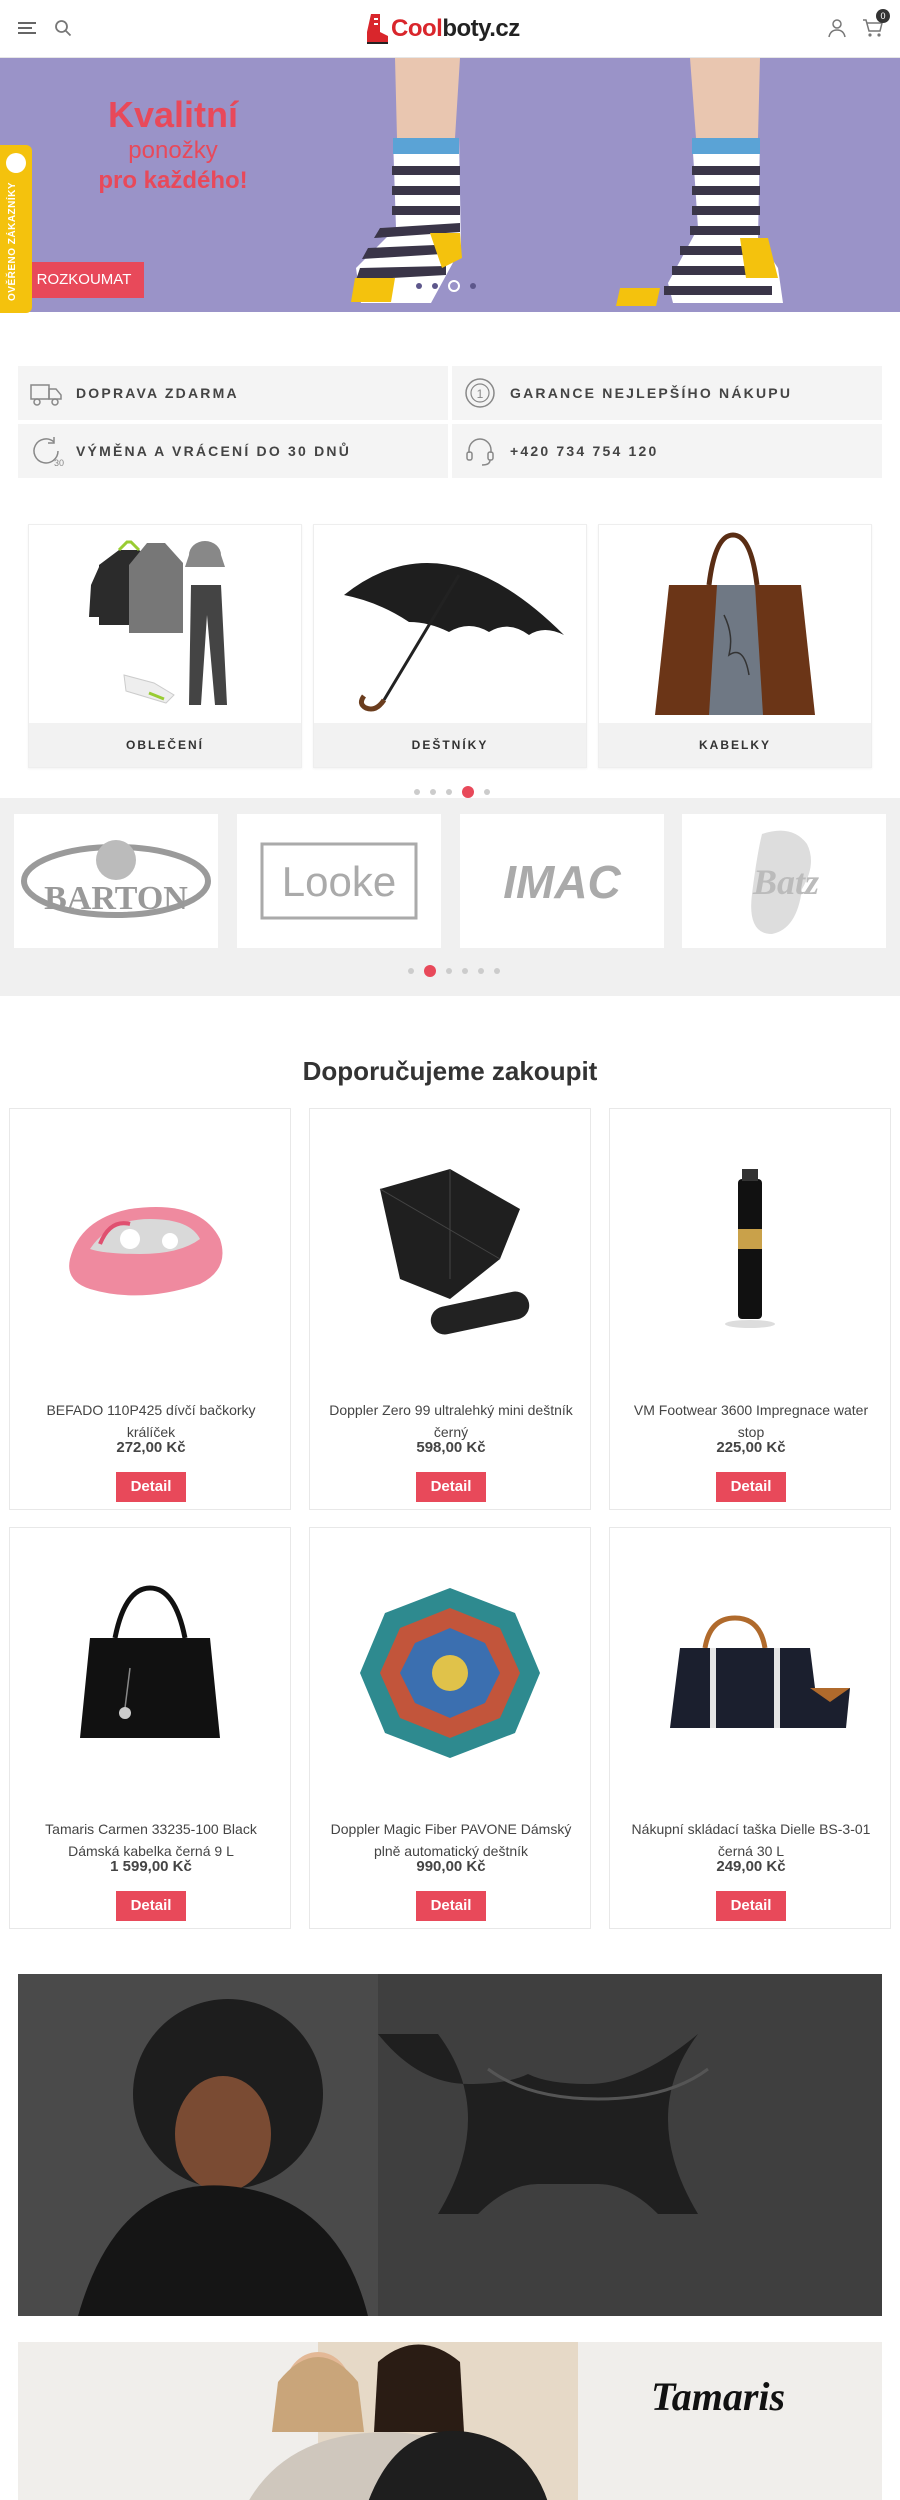 The image size is (900, 2500). I want to click on product-image-spray, so click(750, 1248).